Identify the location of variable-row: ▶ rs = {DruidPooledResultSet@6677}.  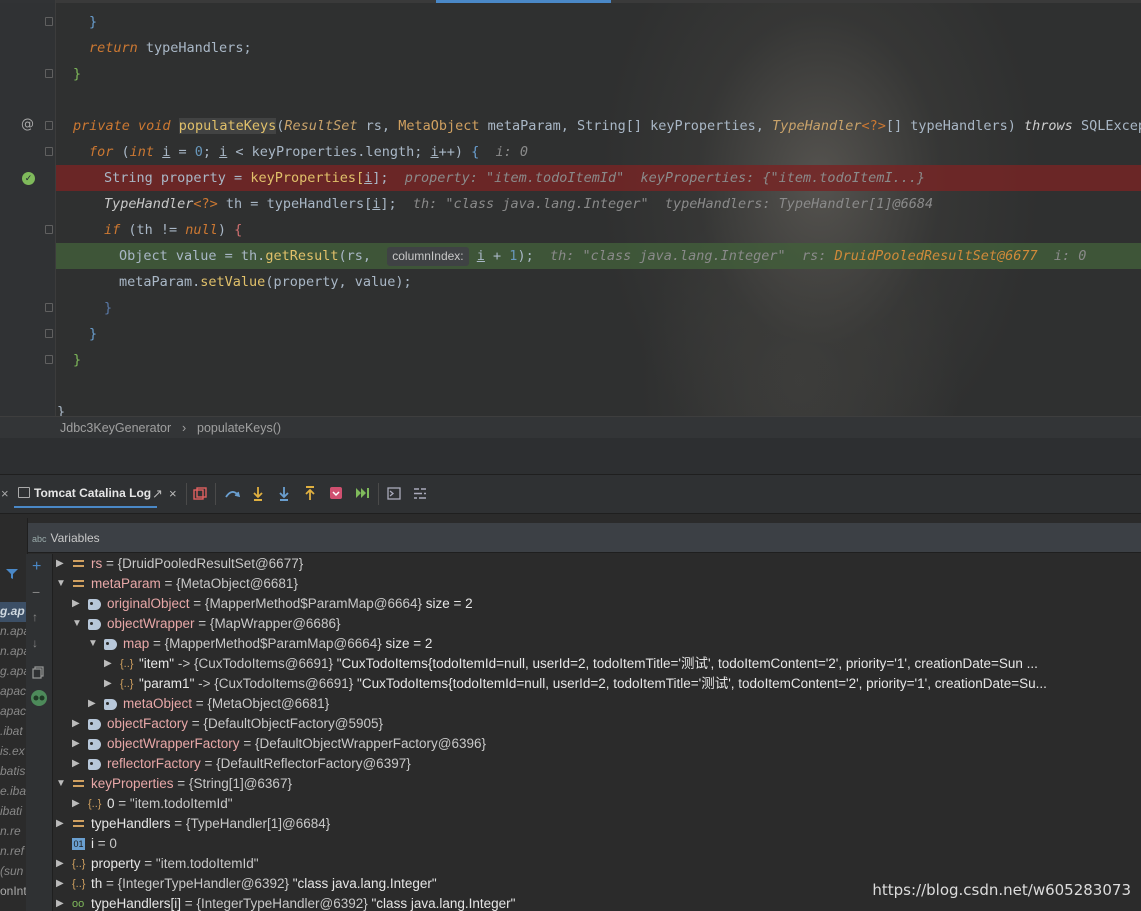
(597, 564).